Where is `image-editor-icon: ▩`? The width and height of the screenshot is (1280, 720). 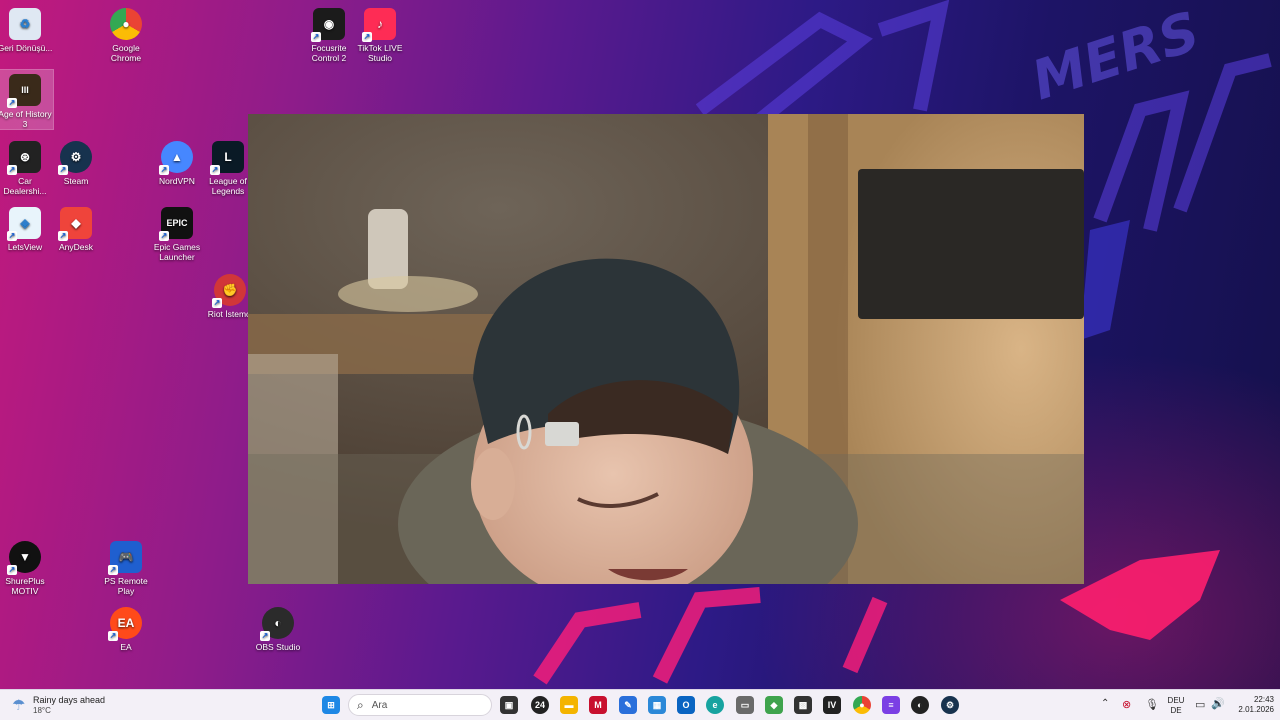
image-editor-icon: ▩ is located at coordinates (803, 705).